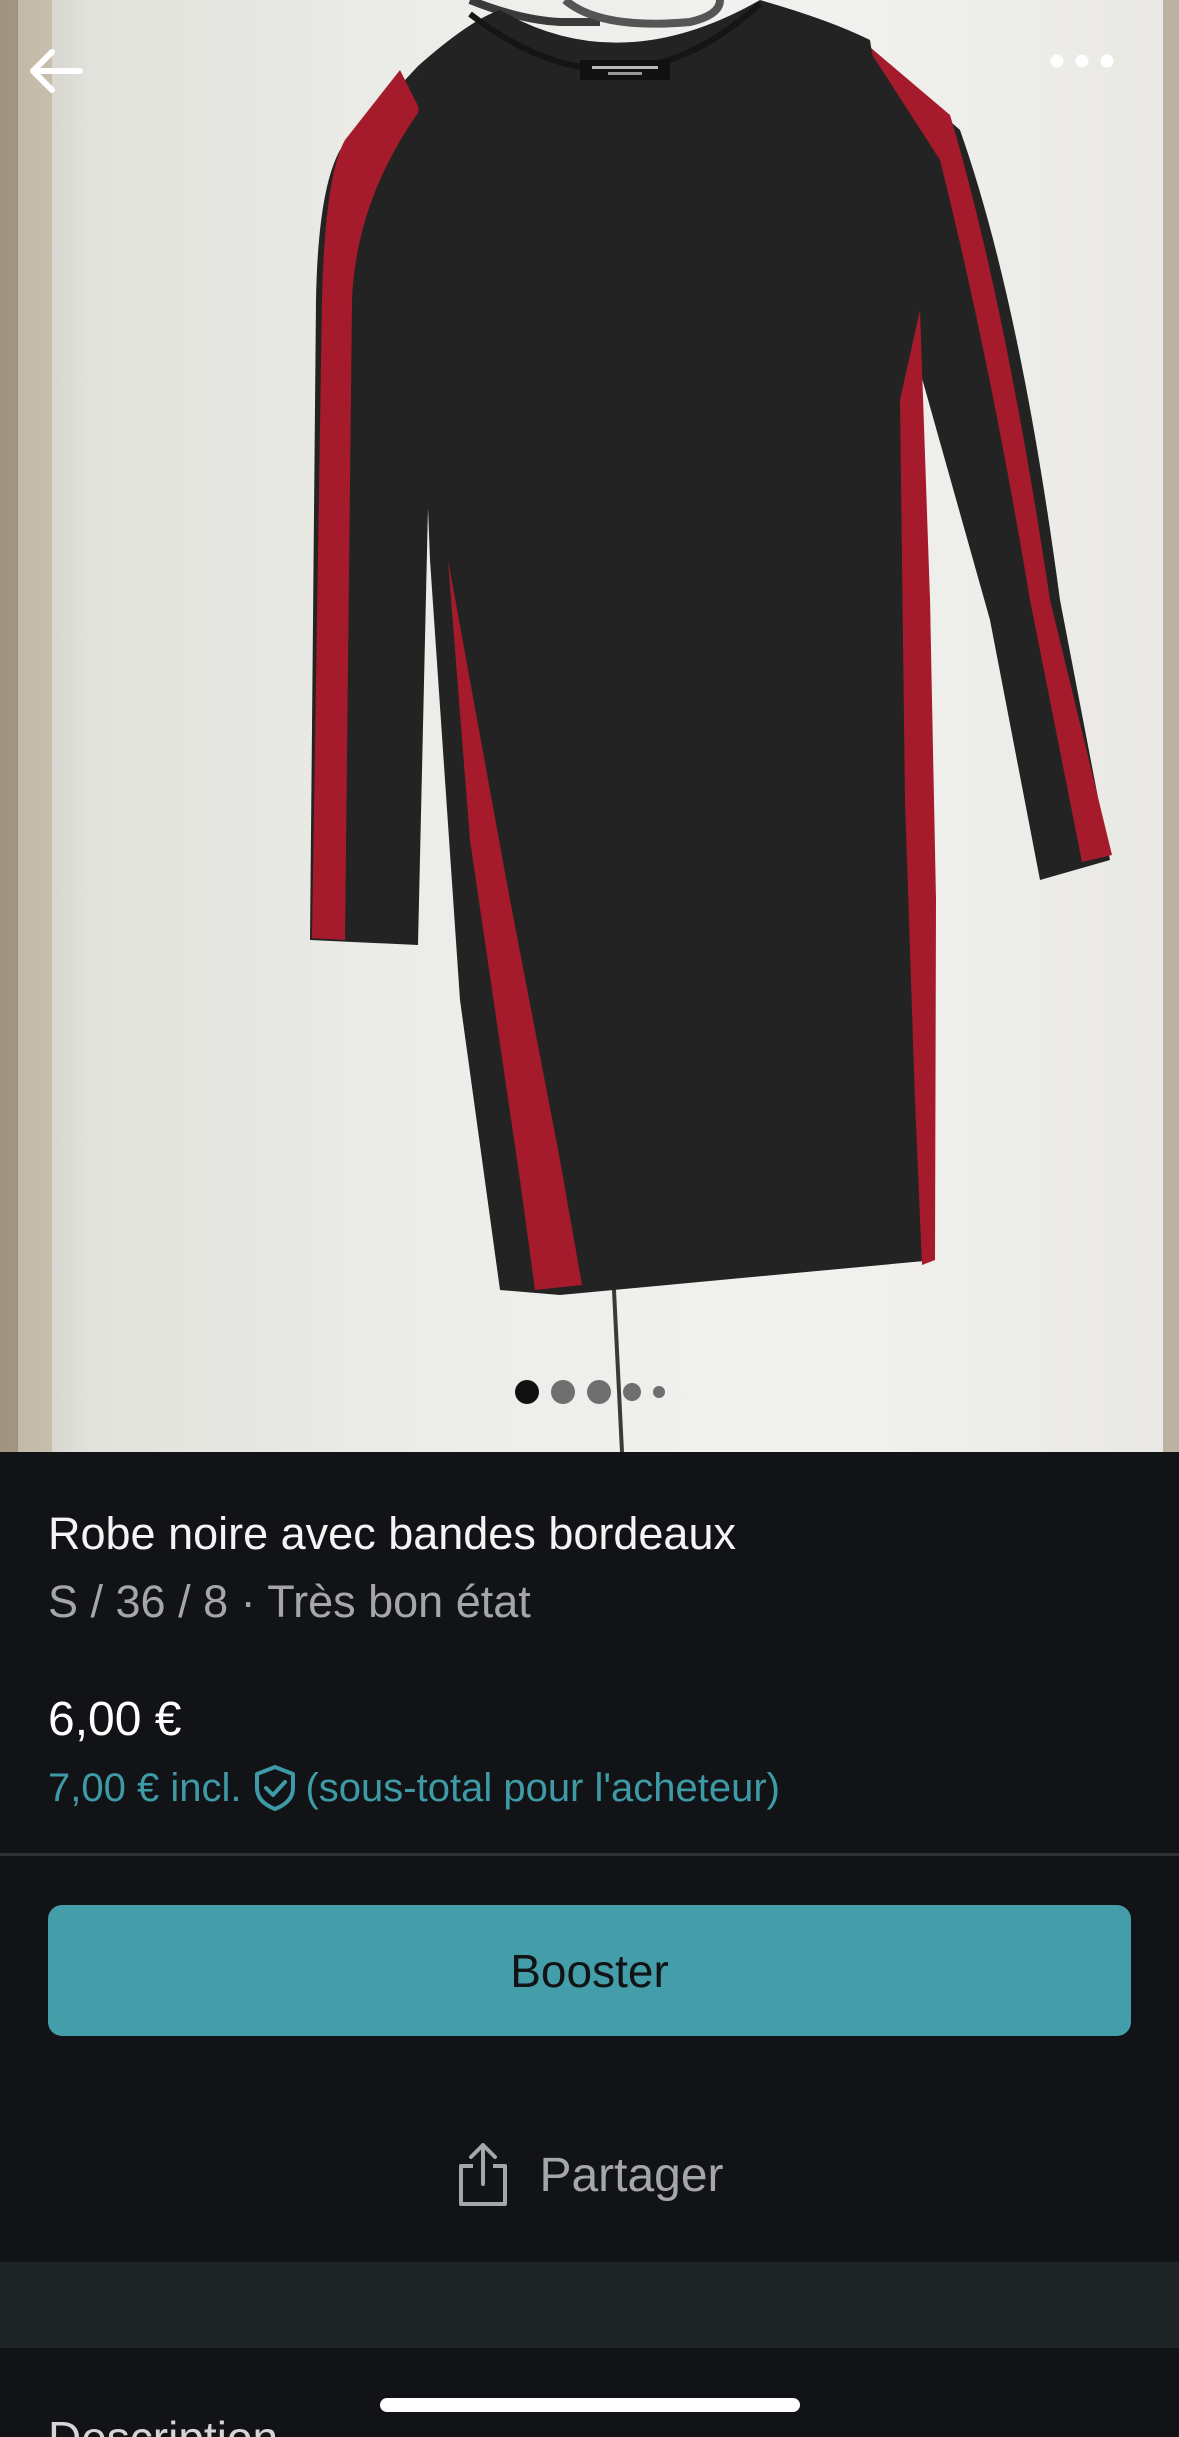 The width and height of the screenshot is (1179, 2437). I want to click on buyer-price-amount: 7,00 € incl., so click(145, 1788).